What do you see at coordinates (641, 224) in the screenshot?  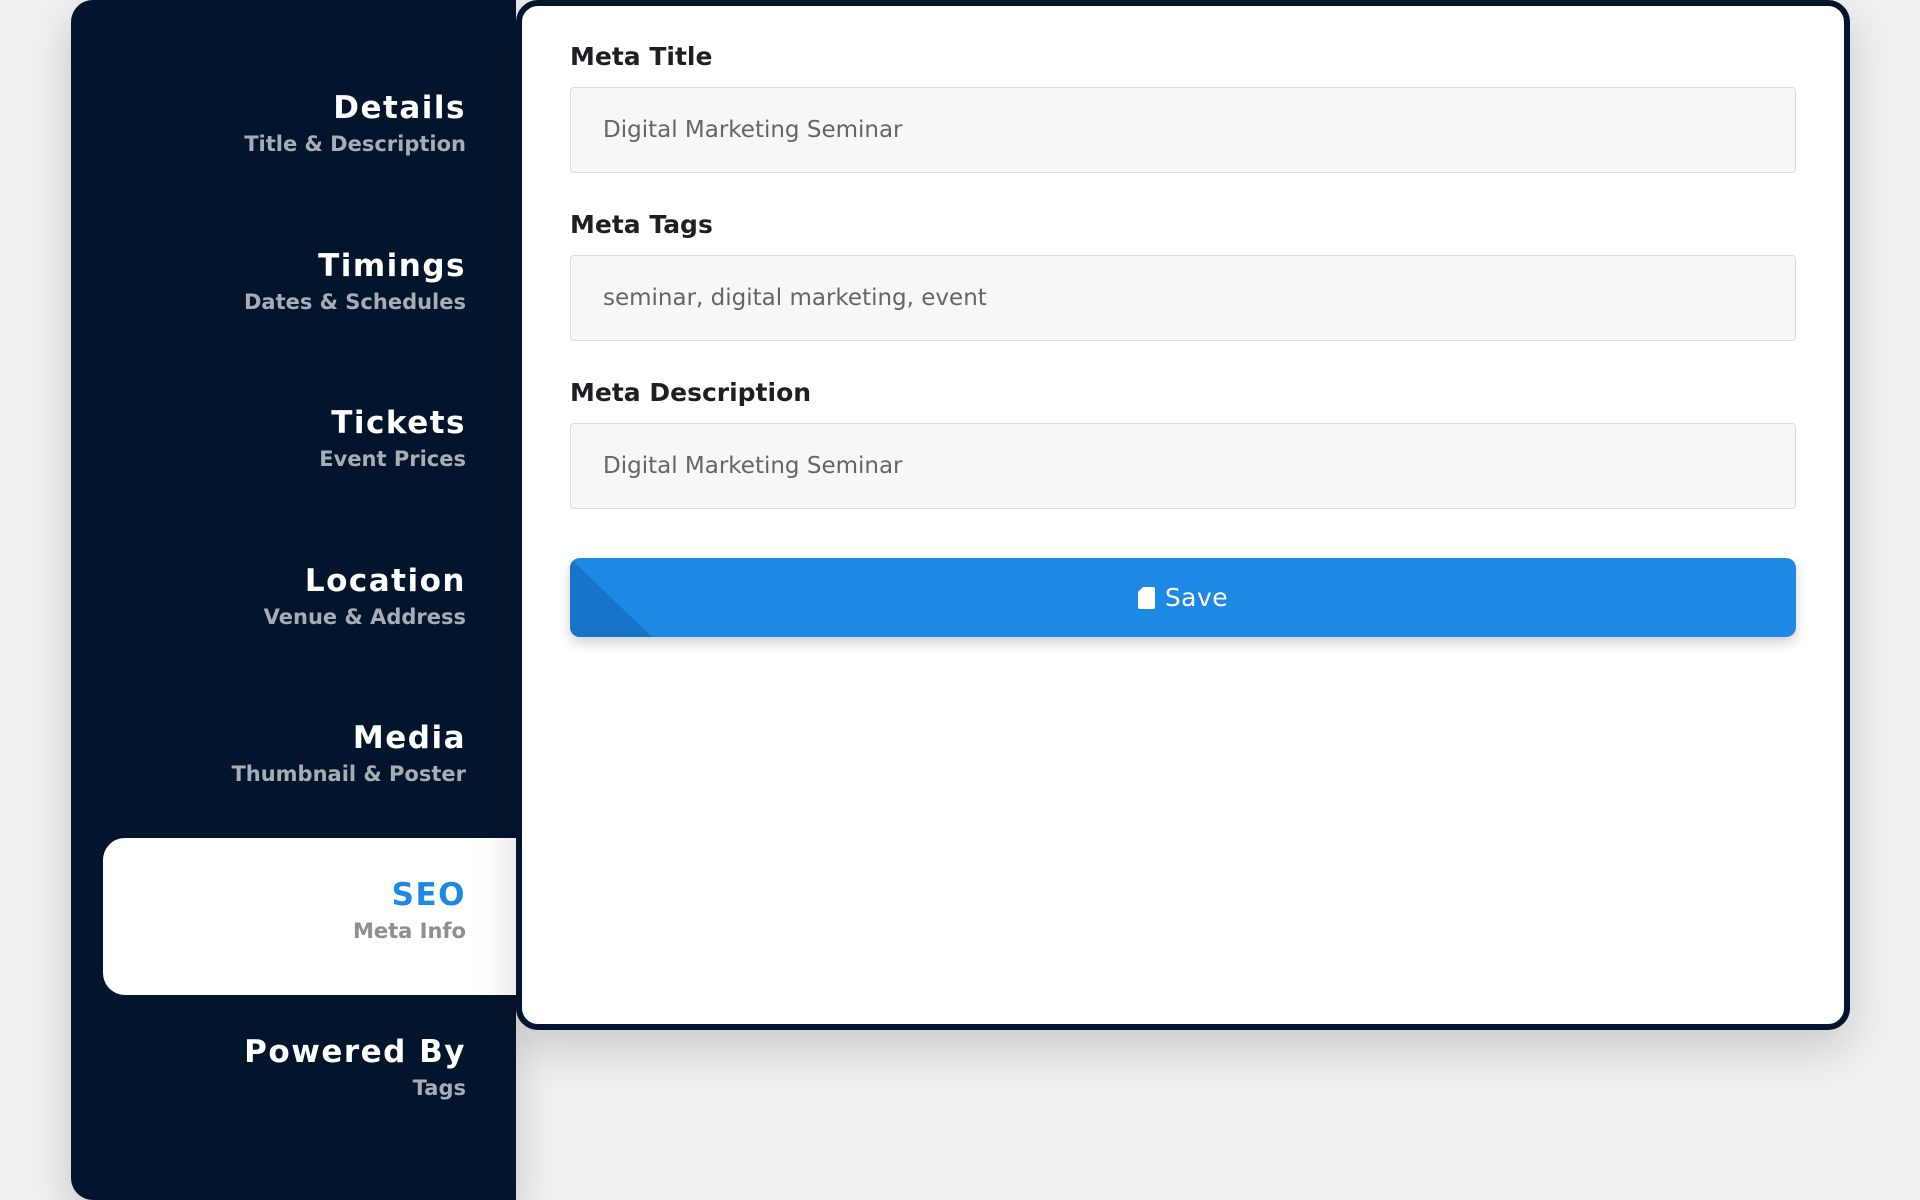 I see `meta-tags-label: Meta Tags` at bounding box center [641, 224].